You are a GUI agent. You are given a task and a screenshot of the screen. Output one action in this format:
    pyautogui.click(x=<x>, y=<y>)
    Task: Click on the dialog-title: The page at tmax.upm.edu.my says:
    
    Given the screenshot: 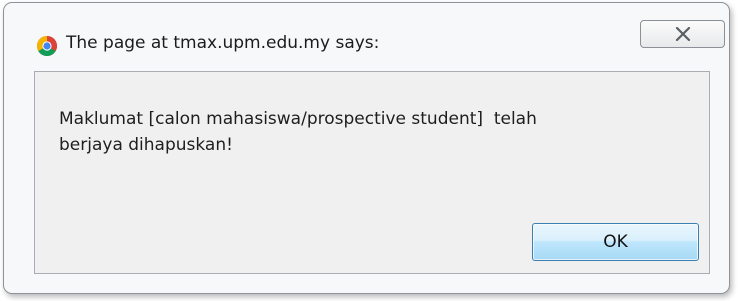 What is the action you would take?
    pyautogui.click(x=223, y=43)
    